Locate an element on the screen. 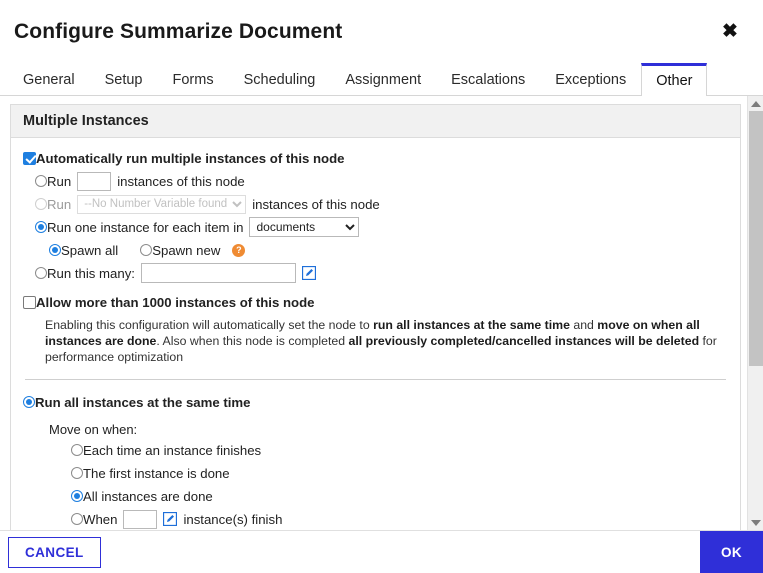  run-variable-radio is located at coordinates (41, 204).